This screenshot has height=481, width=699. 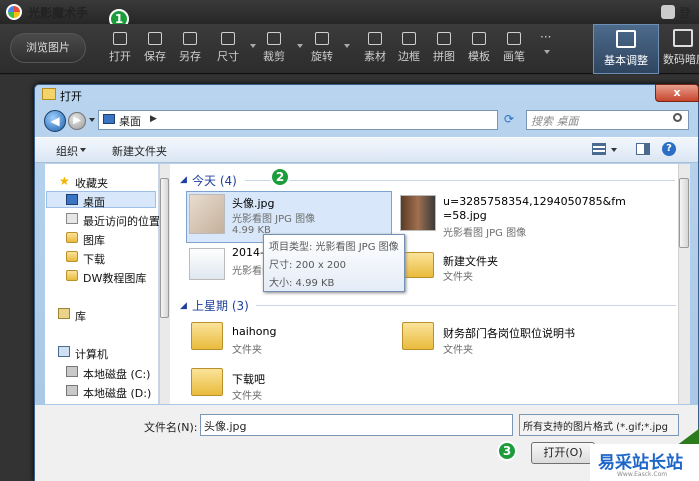 What do you see at coordinates (681, 49) in the screenshot?
I see `tab-digital-darkroom: 数码暗房` at bounding box center [681, 49].